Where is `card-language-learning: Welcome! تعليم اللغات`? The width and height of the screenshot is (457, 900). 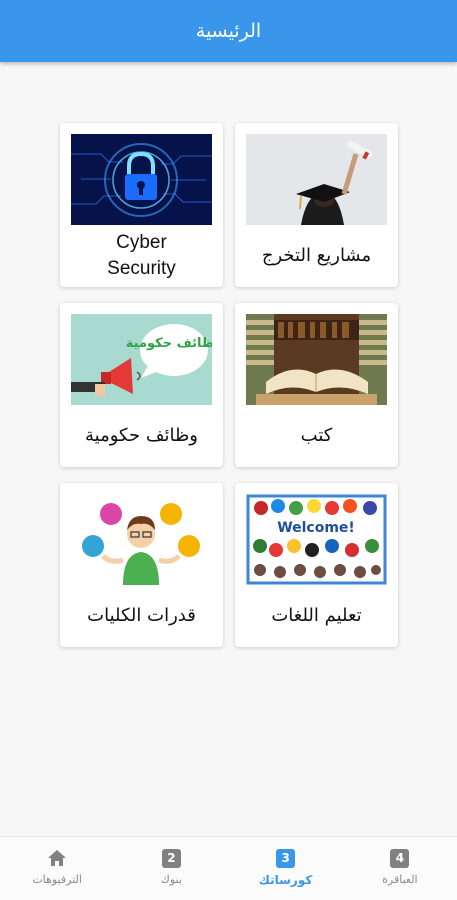 card-language-learning: Welcome! تعليم اللغات is located at coordinates (316, 565).